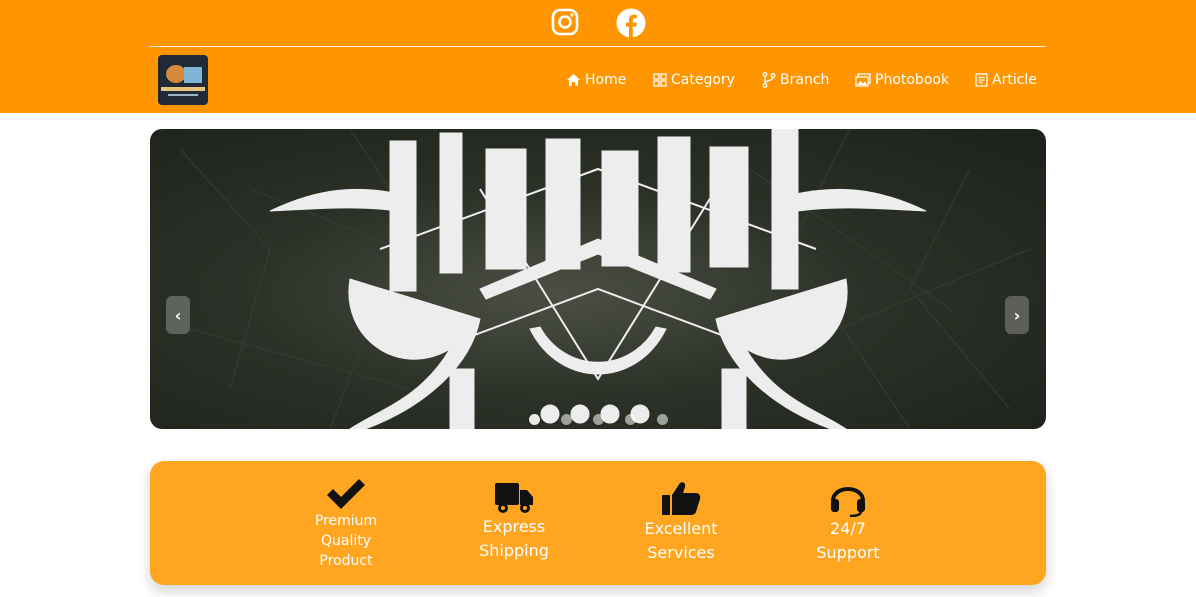 The width and height of the screenshot is (1196, 597). Describe the element at coordinates (514, 550) in the screenshot. I see `feature-label-line: Shipping` at that location.